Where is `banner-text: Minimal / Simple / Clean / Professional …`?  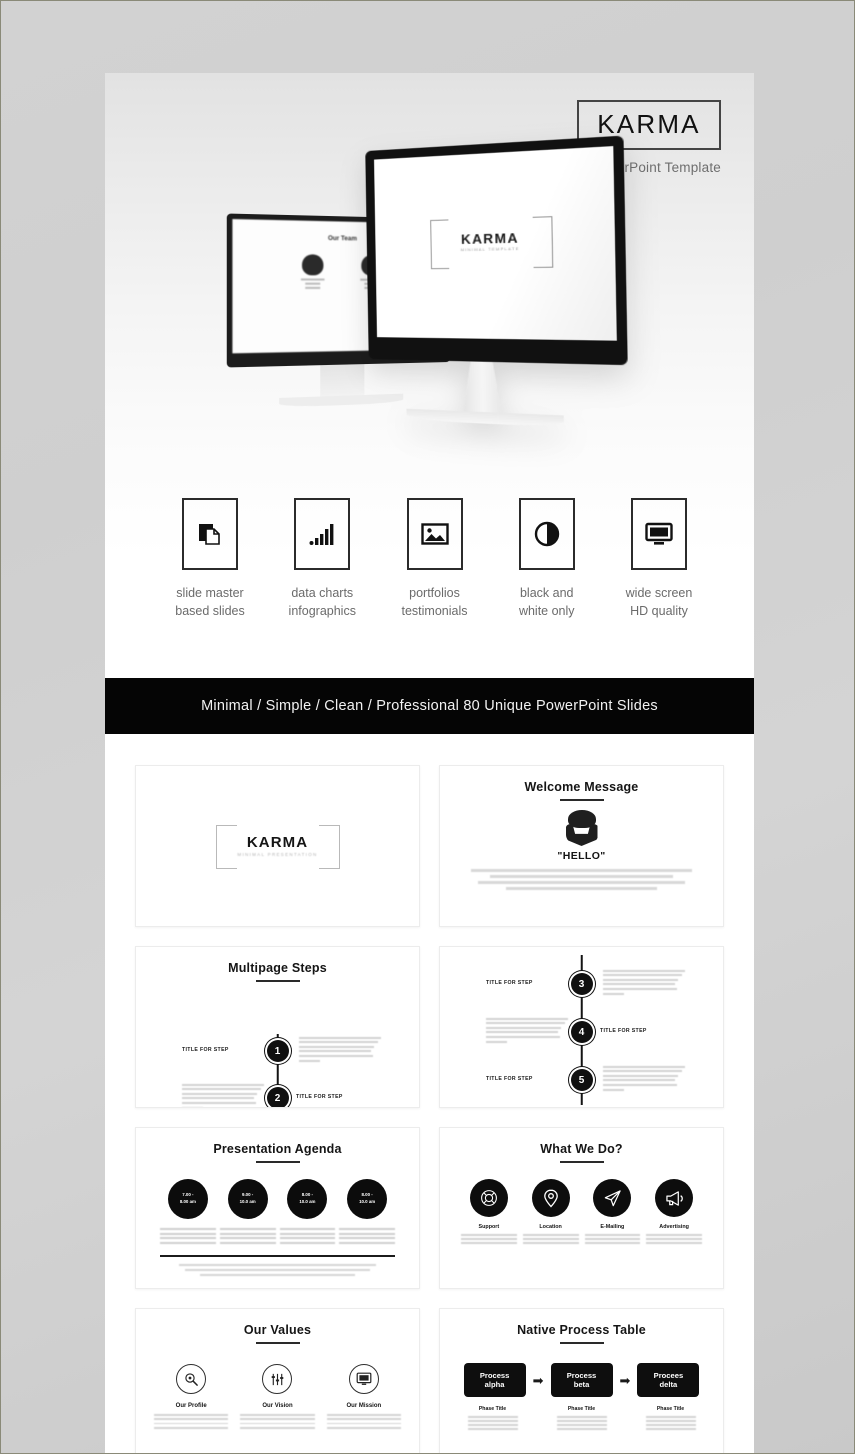 banner-text: Minimal / Simple / Clean / Professional … is located at coordinates (429, 706).